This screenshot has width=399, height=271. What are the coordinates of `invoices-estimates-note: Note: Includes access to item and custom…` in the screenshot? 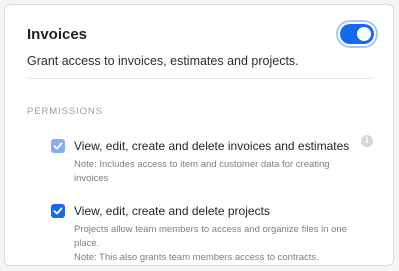 It's located at (209, 172).